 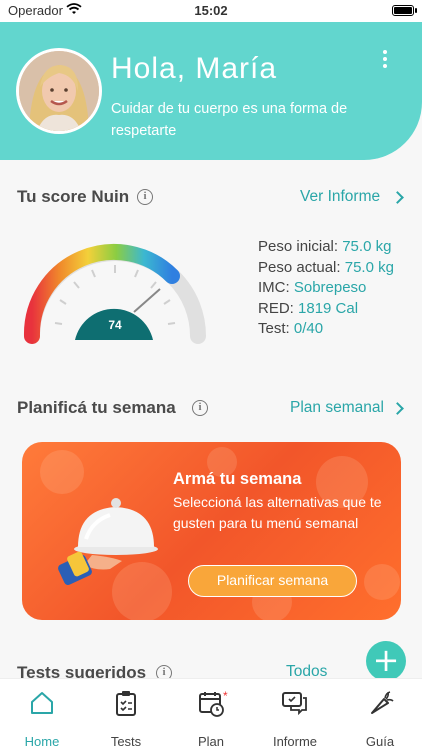 I want to click on status-bar: Operador 15:02, so click(x=211, y=11).